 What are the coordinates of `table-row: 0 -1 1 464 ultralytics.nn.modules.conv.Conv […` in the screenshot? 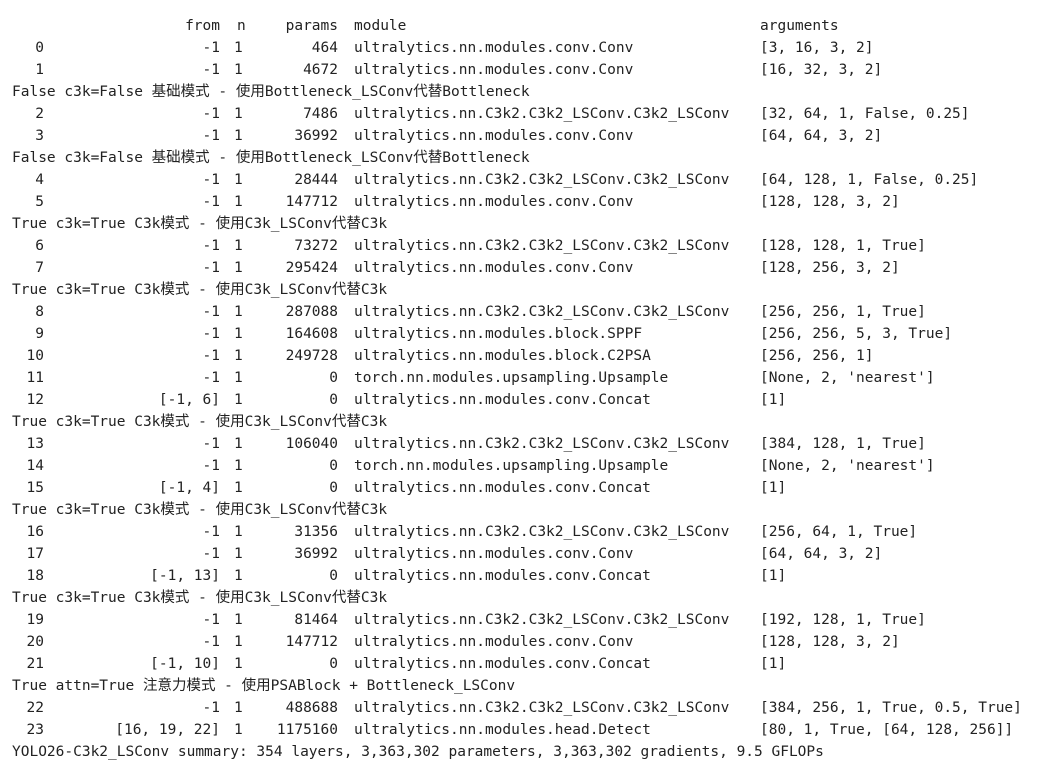 It's located at (519, 48).